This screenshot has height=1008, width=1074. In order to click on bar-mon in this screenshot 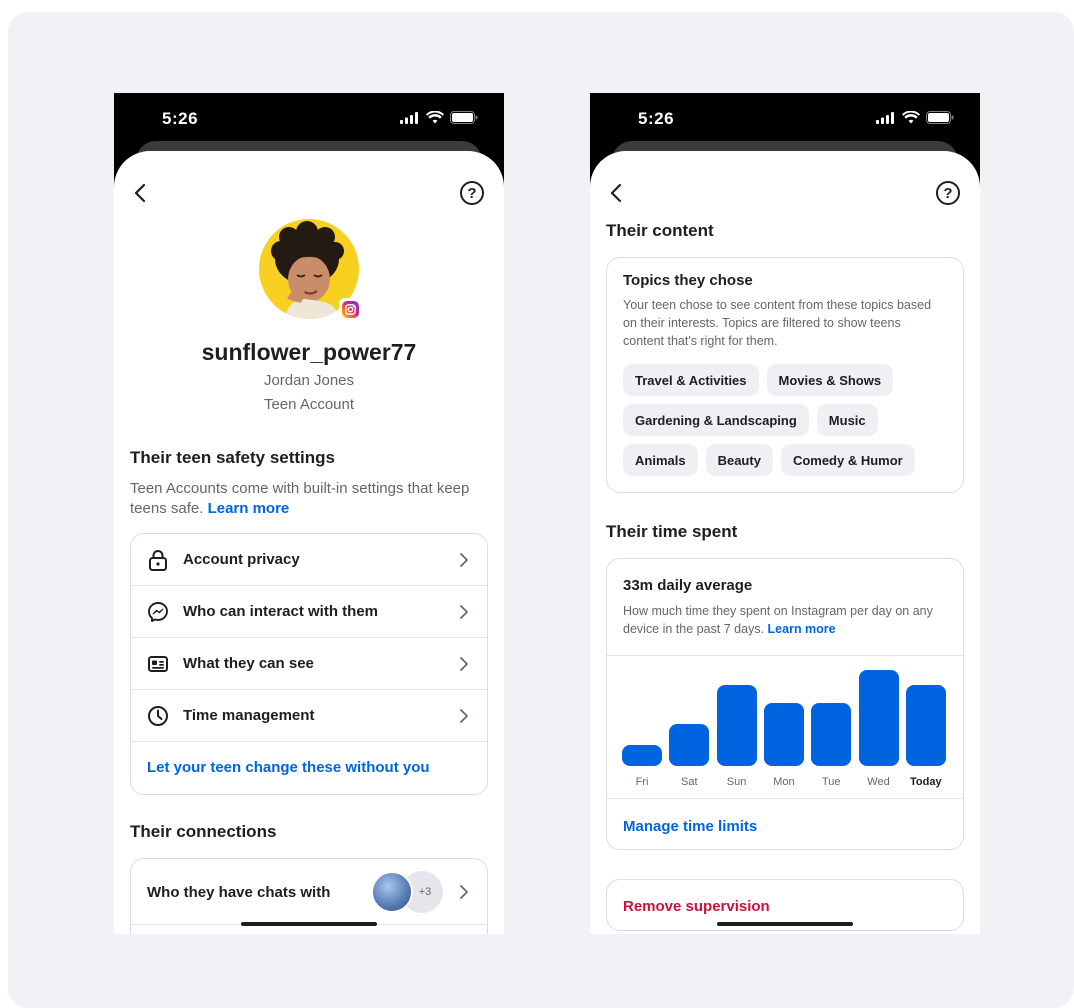, I will do `click(783, 734)`.